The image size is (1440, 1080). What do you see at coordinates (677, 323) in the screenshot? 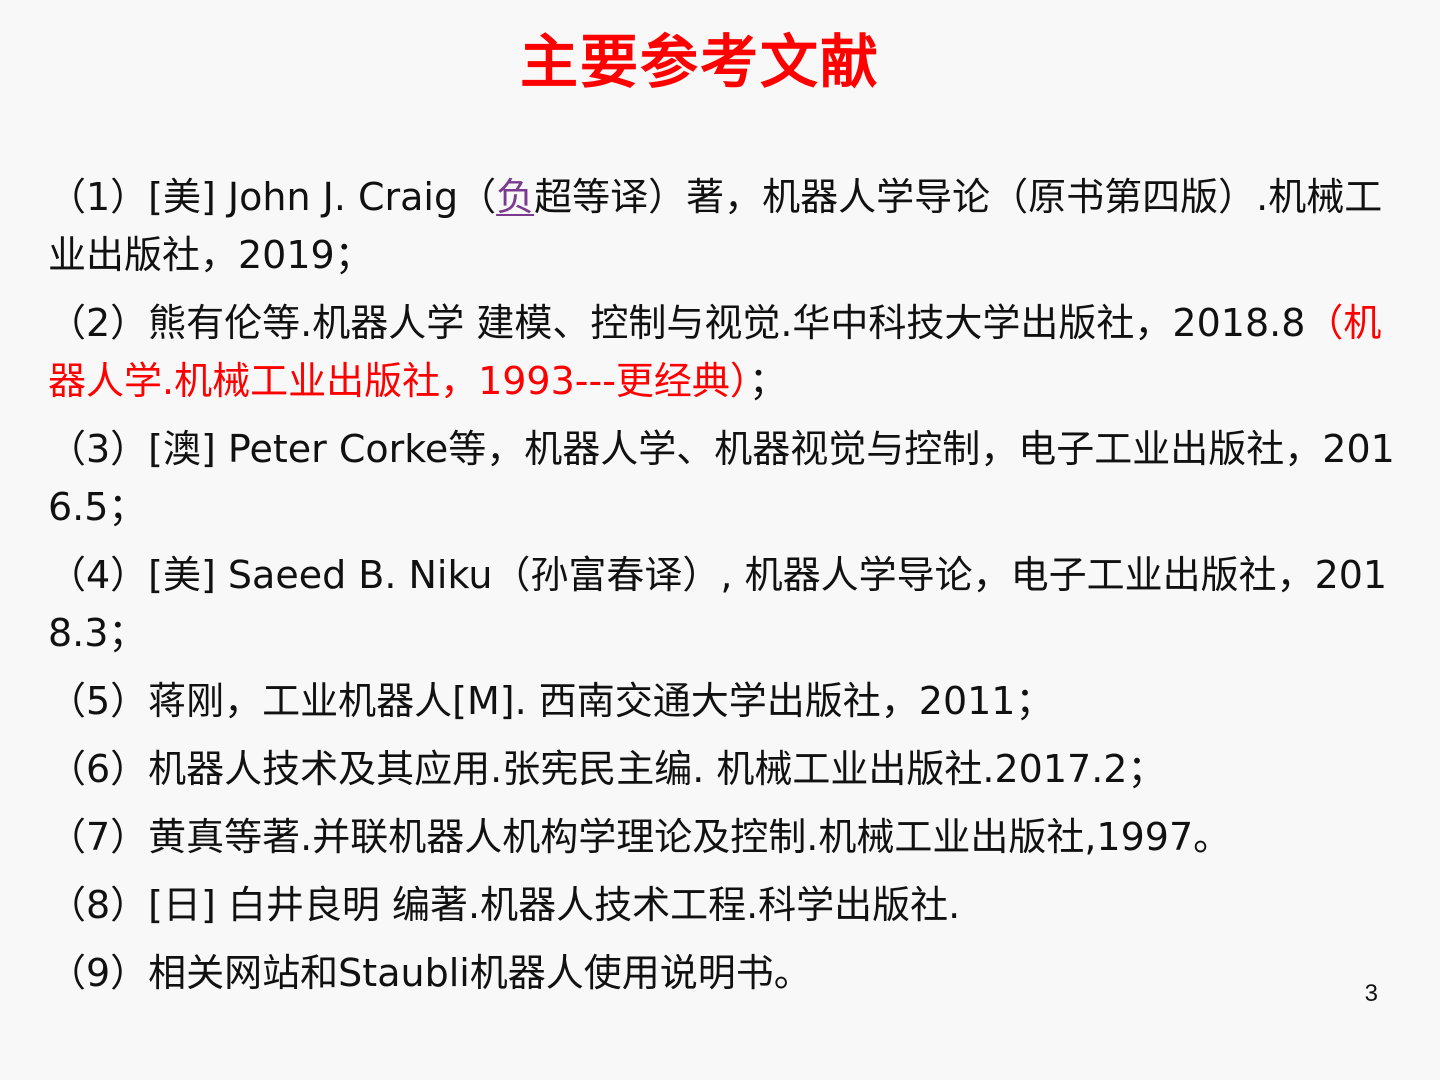
I see `reference-2-text-start: （2）熊有伦等.机器人学 建模、控制与视觉.华中科技大学出版社，2018.8` at bounding box center [677, 323].